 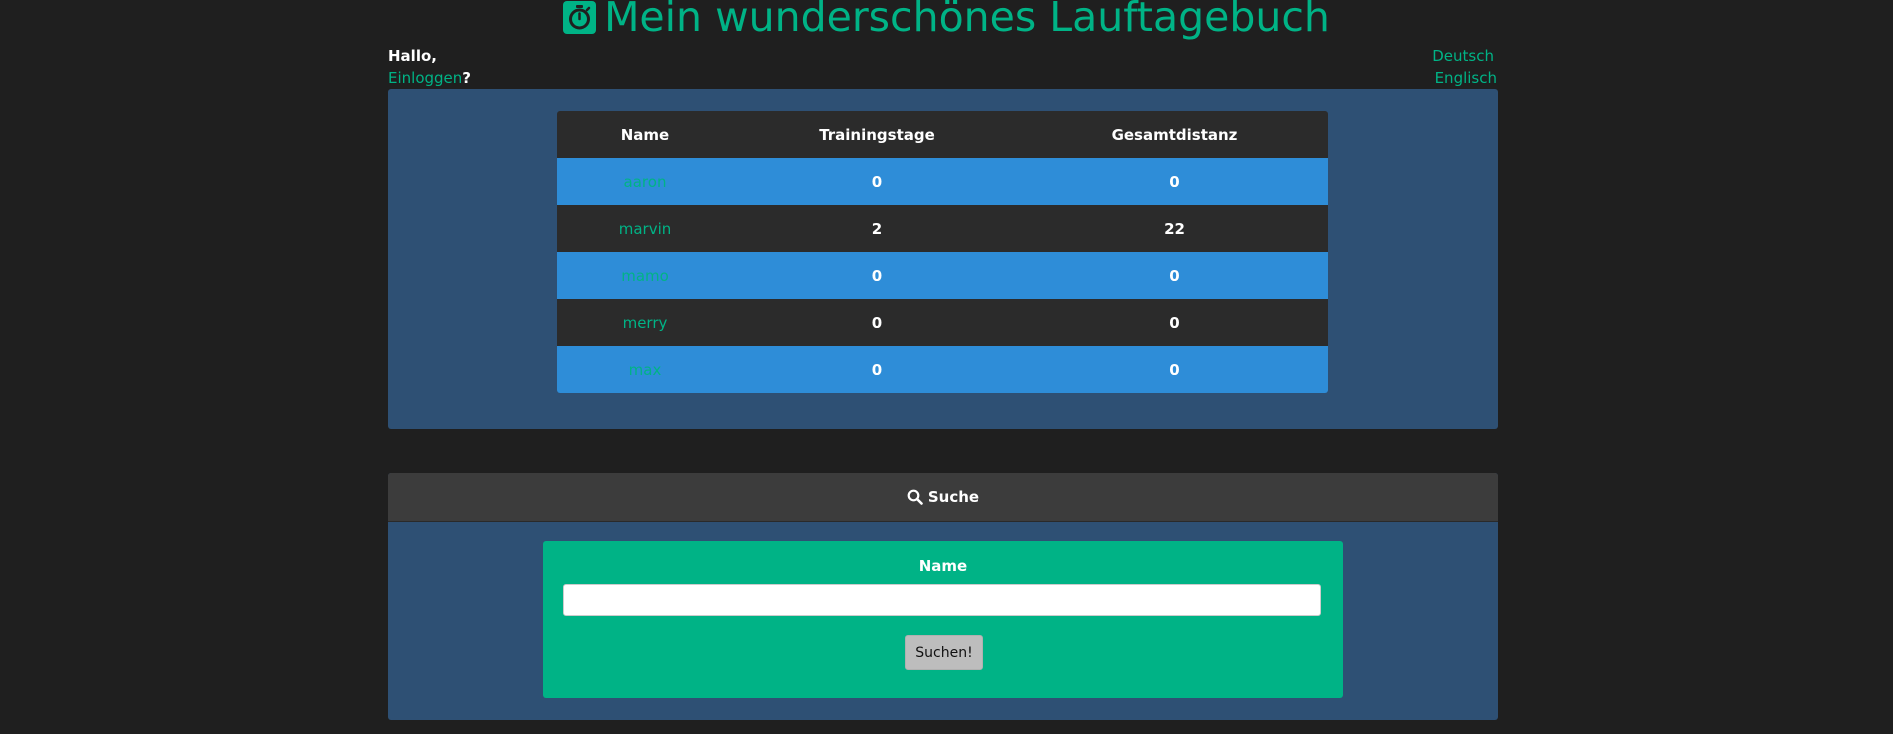 What do you see at coordinates (425, 78) in the screenshot?
I see `login-link: Einloggen` at bounding box center [425, 78].